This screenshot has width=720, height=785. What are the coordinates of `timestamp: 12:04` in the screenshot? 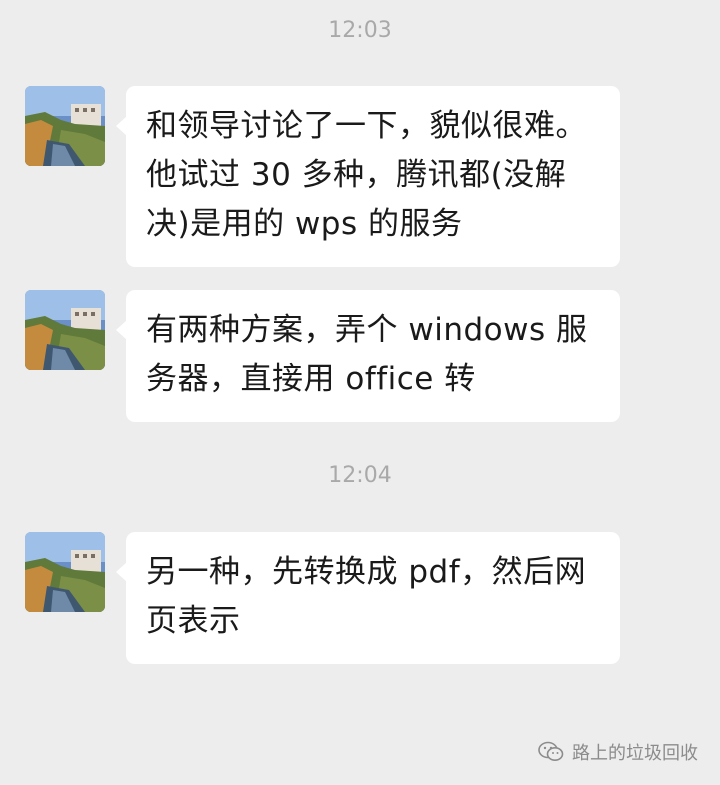 It's located at (360, 475).